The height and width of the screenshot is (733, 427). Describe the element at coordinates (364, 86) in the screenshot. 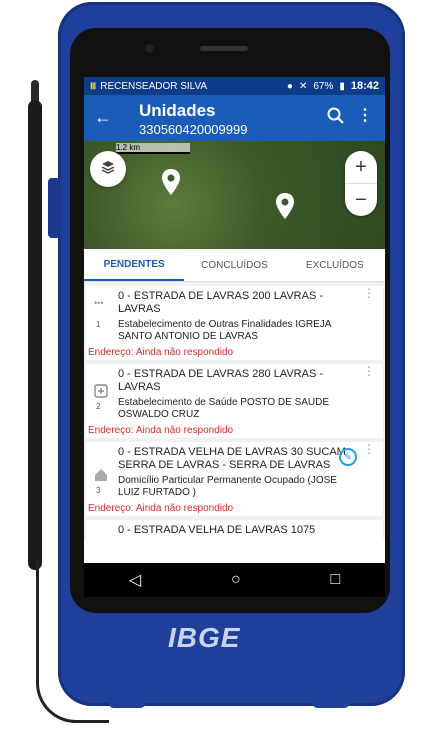

I see `clock: 18:42` at that location.